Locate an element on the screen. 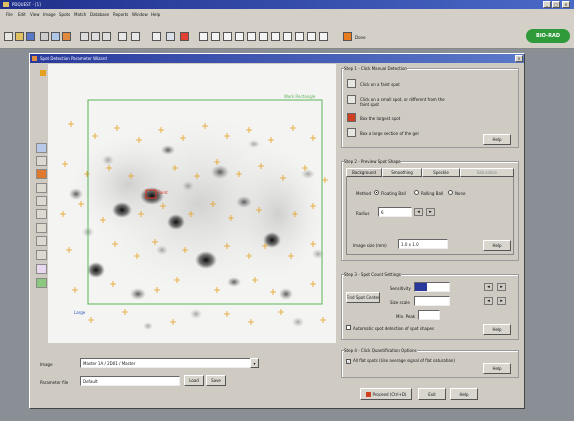  load-button: Load is located at coordinates (194, 380).